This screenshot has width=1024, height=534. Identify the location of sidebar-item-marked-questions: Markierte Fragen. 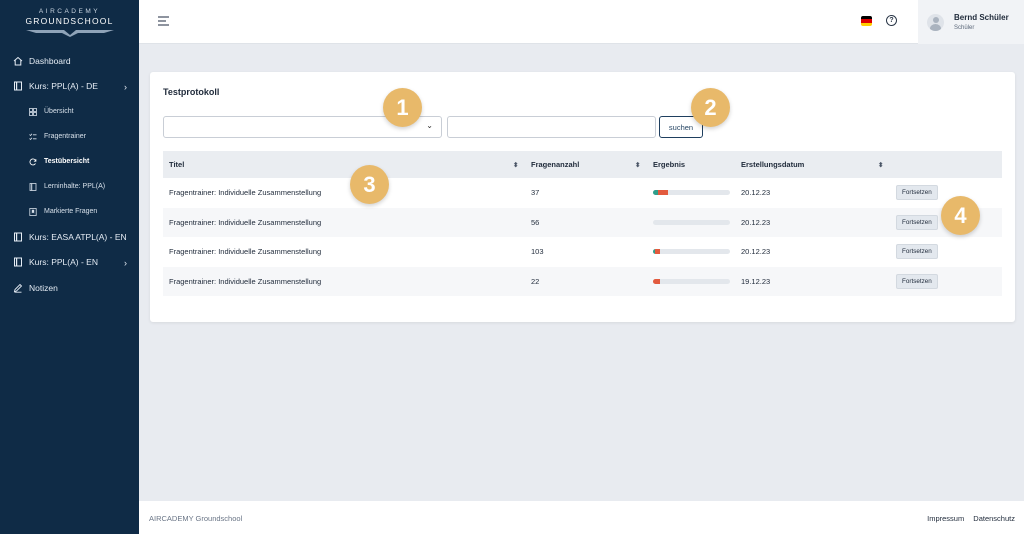
(69, 211).